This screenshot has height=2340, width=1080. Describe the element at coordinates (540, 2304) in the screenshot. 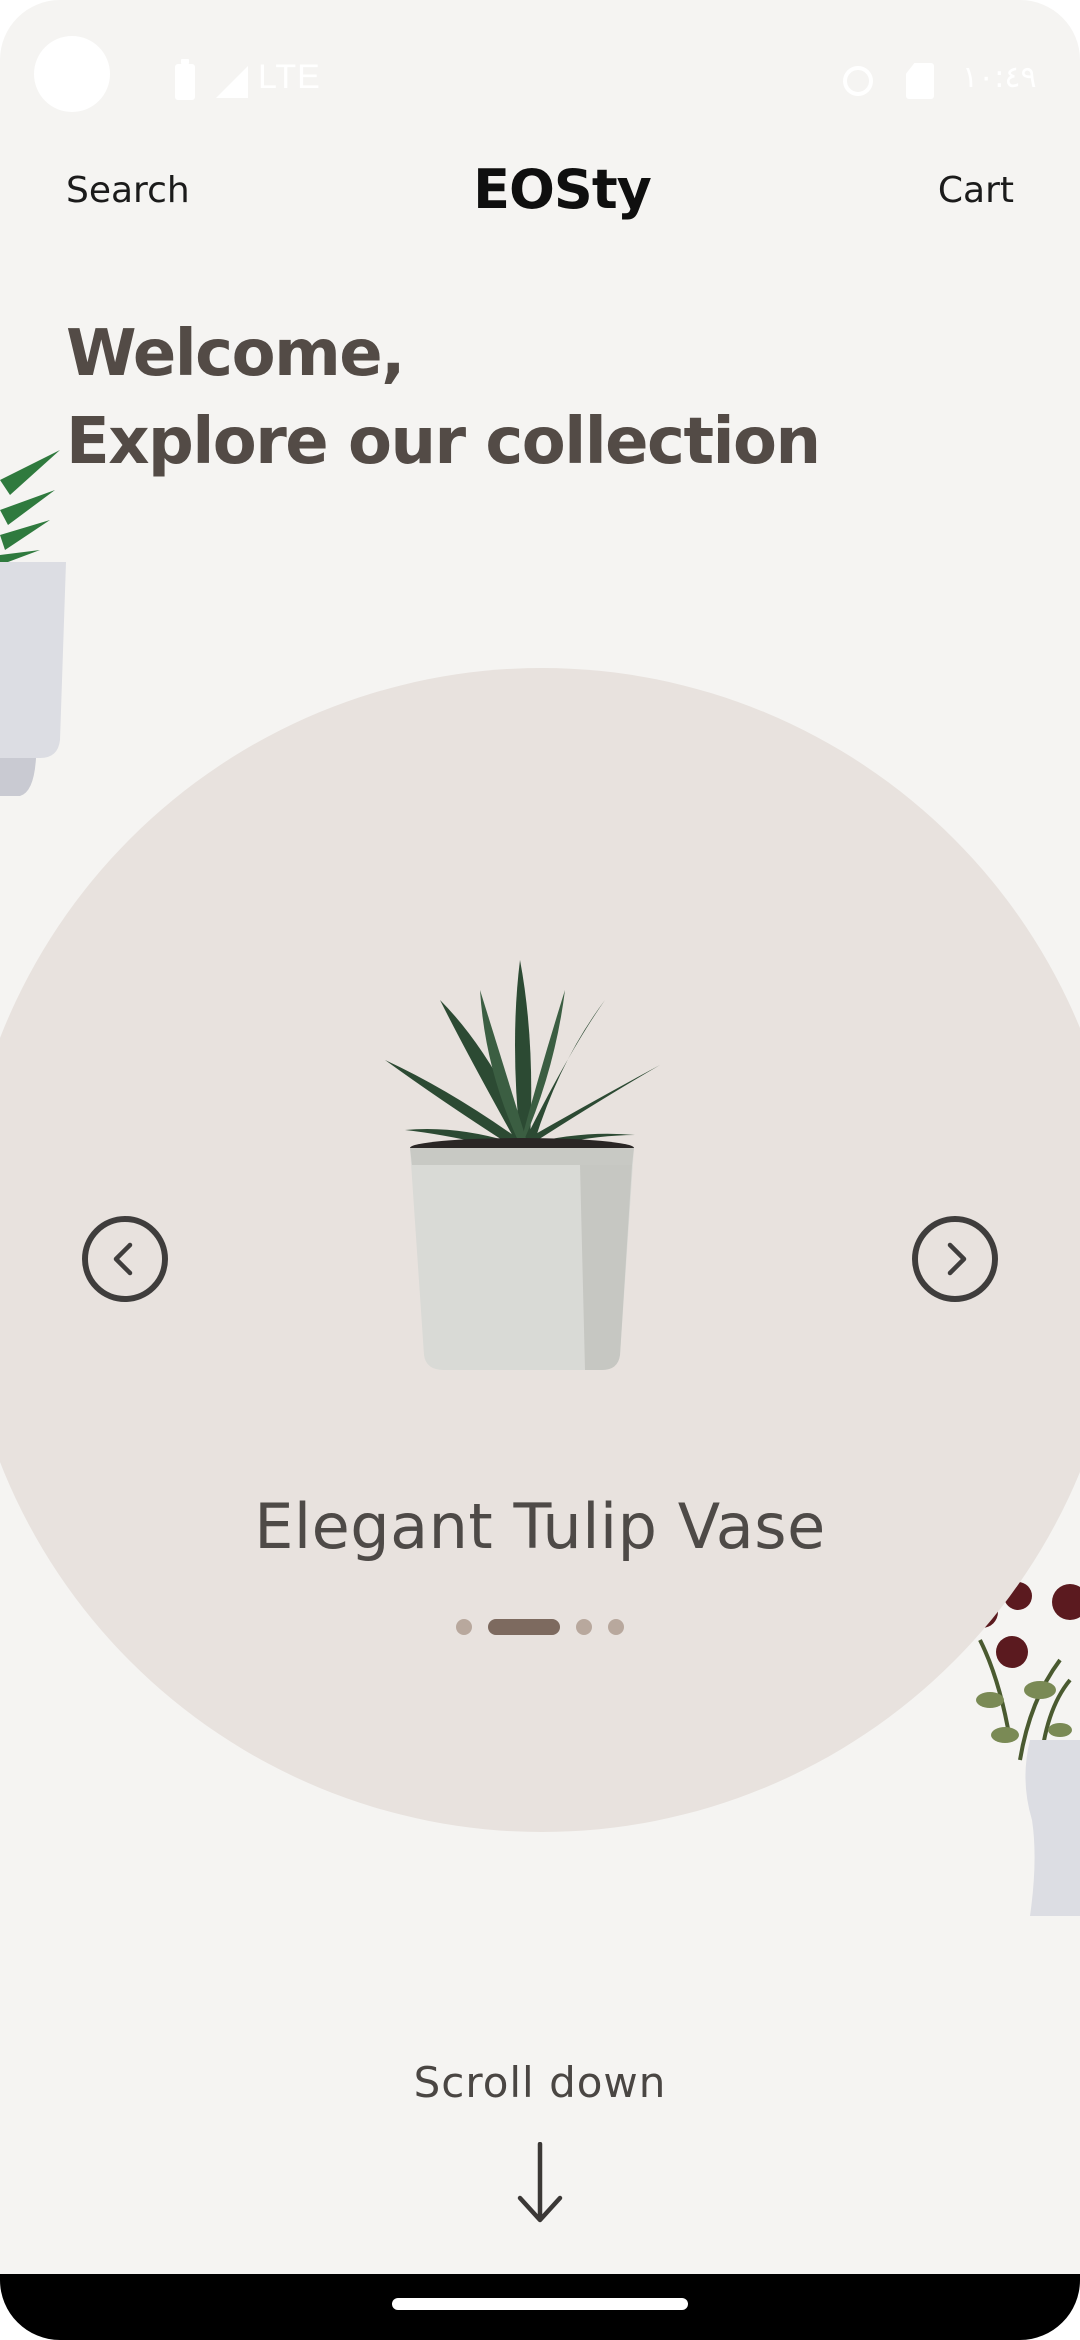

I see `home-indicator` at that location.